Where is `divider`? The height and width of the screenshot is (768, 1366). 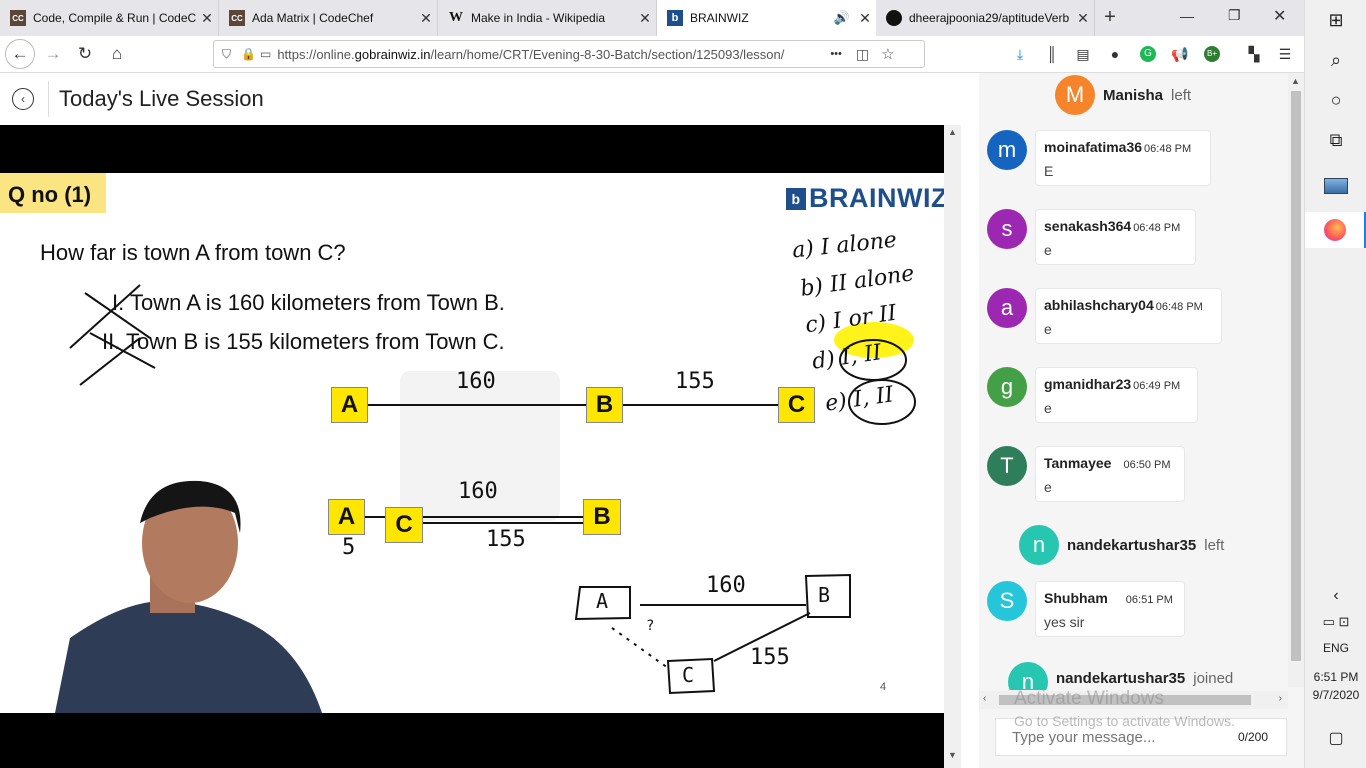 divider is located at coordinates (48, 99).